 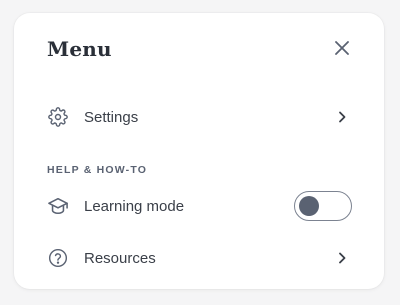 I want to click on question-circle-icon, so click(x=58, y=258).